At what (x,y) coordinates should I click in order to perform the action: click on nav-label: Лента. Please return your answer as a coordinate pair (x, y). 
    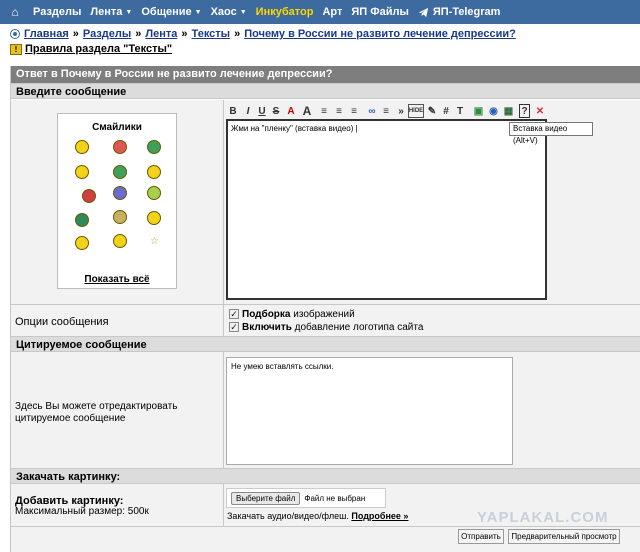
    Looking at the image, I should click on (106, 12).